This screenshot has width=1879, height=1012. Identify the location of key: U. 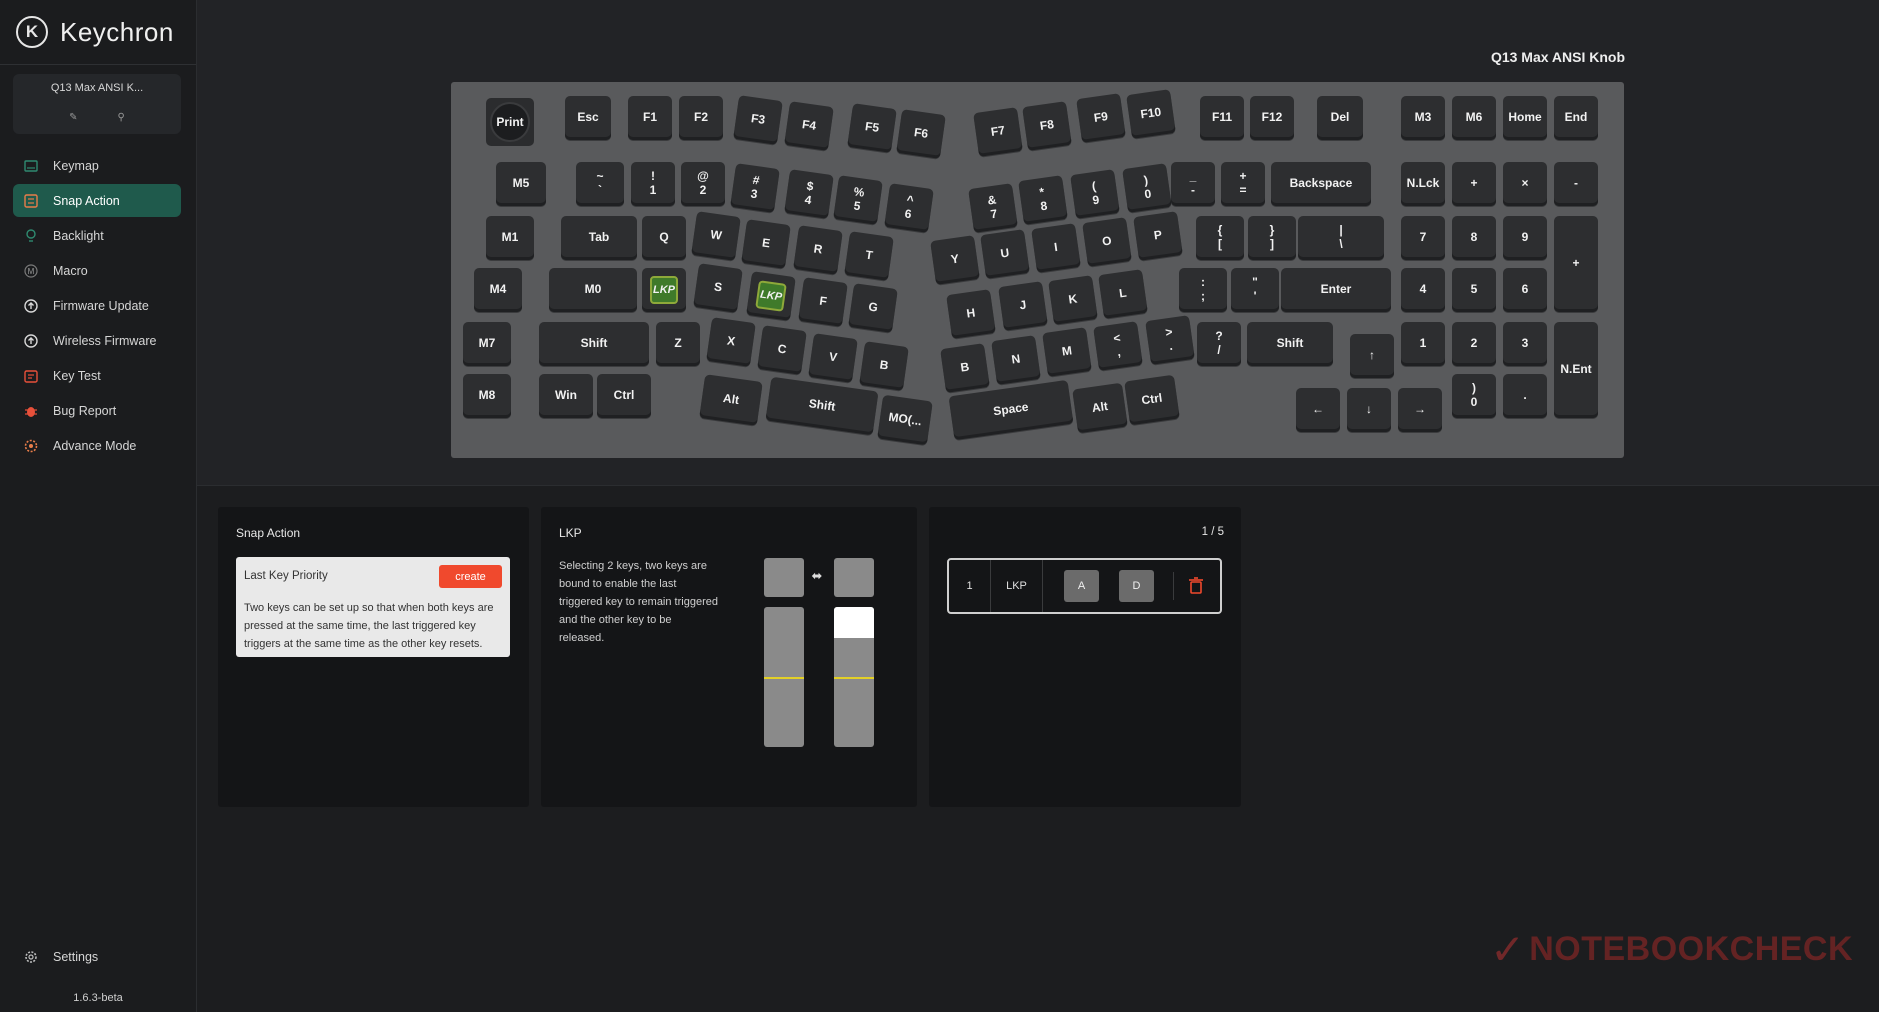
(1005, 254).